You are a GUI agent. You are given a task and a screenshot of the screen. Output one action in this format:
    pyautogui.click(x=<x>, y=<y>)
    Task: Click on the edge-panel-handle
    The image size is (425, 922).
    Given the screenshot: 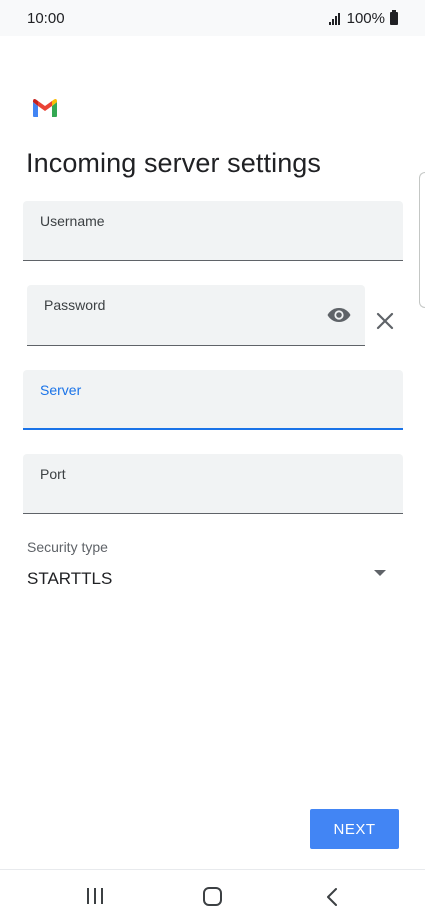 What is the action you would take?
    pyautogui.click(x=422, y=240)
    